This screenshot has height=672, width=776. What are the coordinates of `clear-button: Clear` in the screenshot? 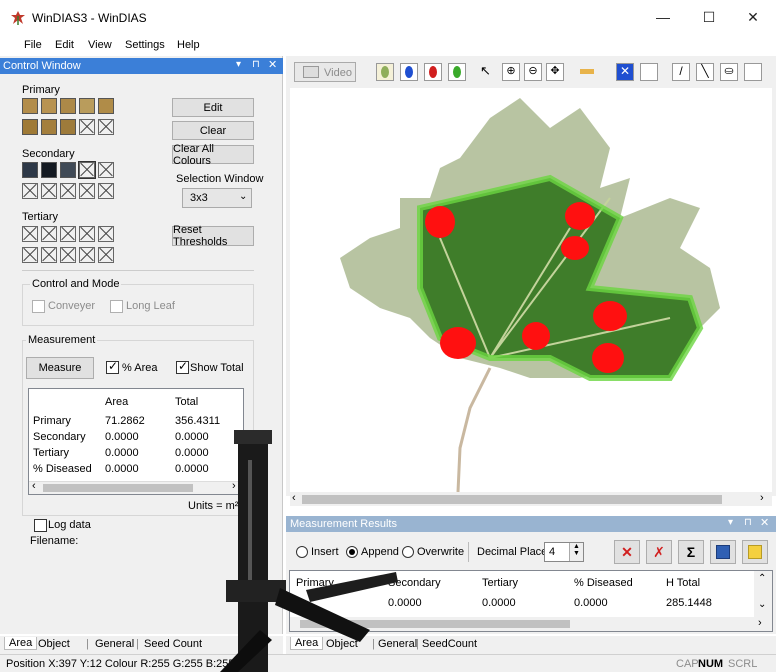 It's located at (213, 130).